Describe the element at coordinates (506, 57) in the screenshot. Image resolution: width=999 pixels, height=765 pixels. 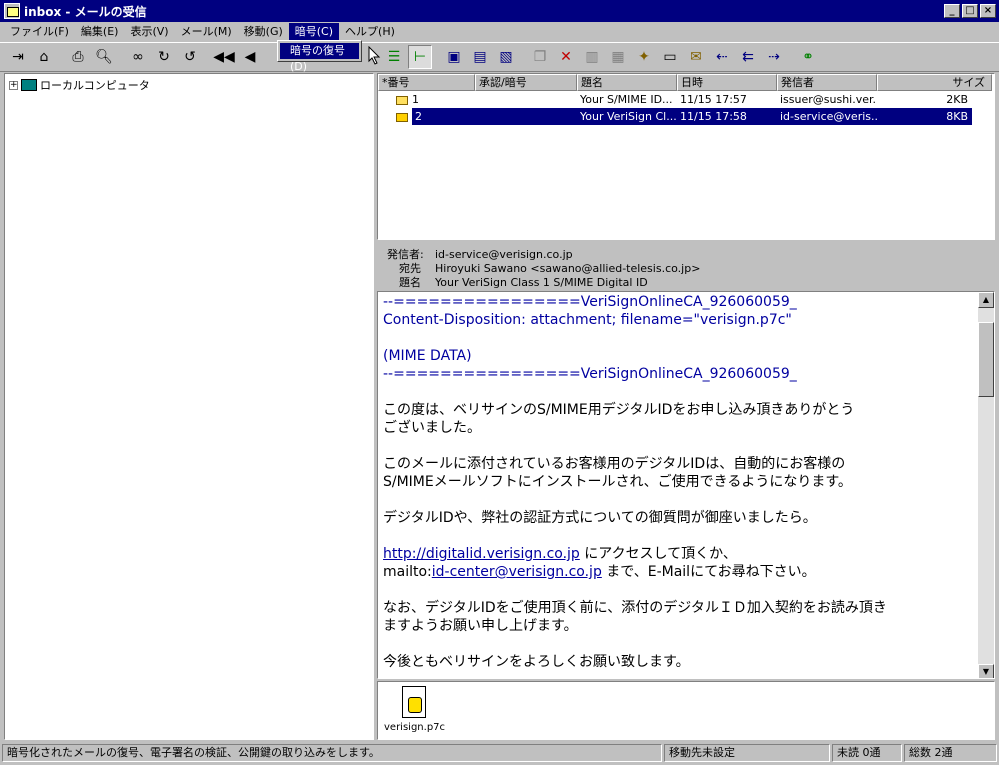
I see `settings-icon: ▧` at that location.